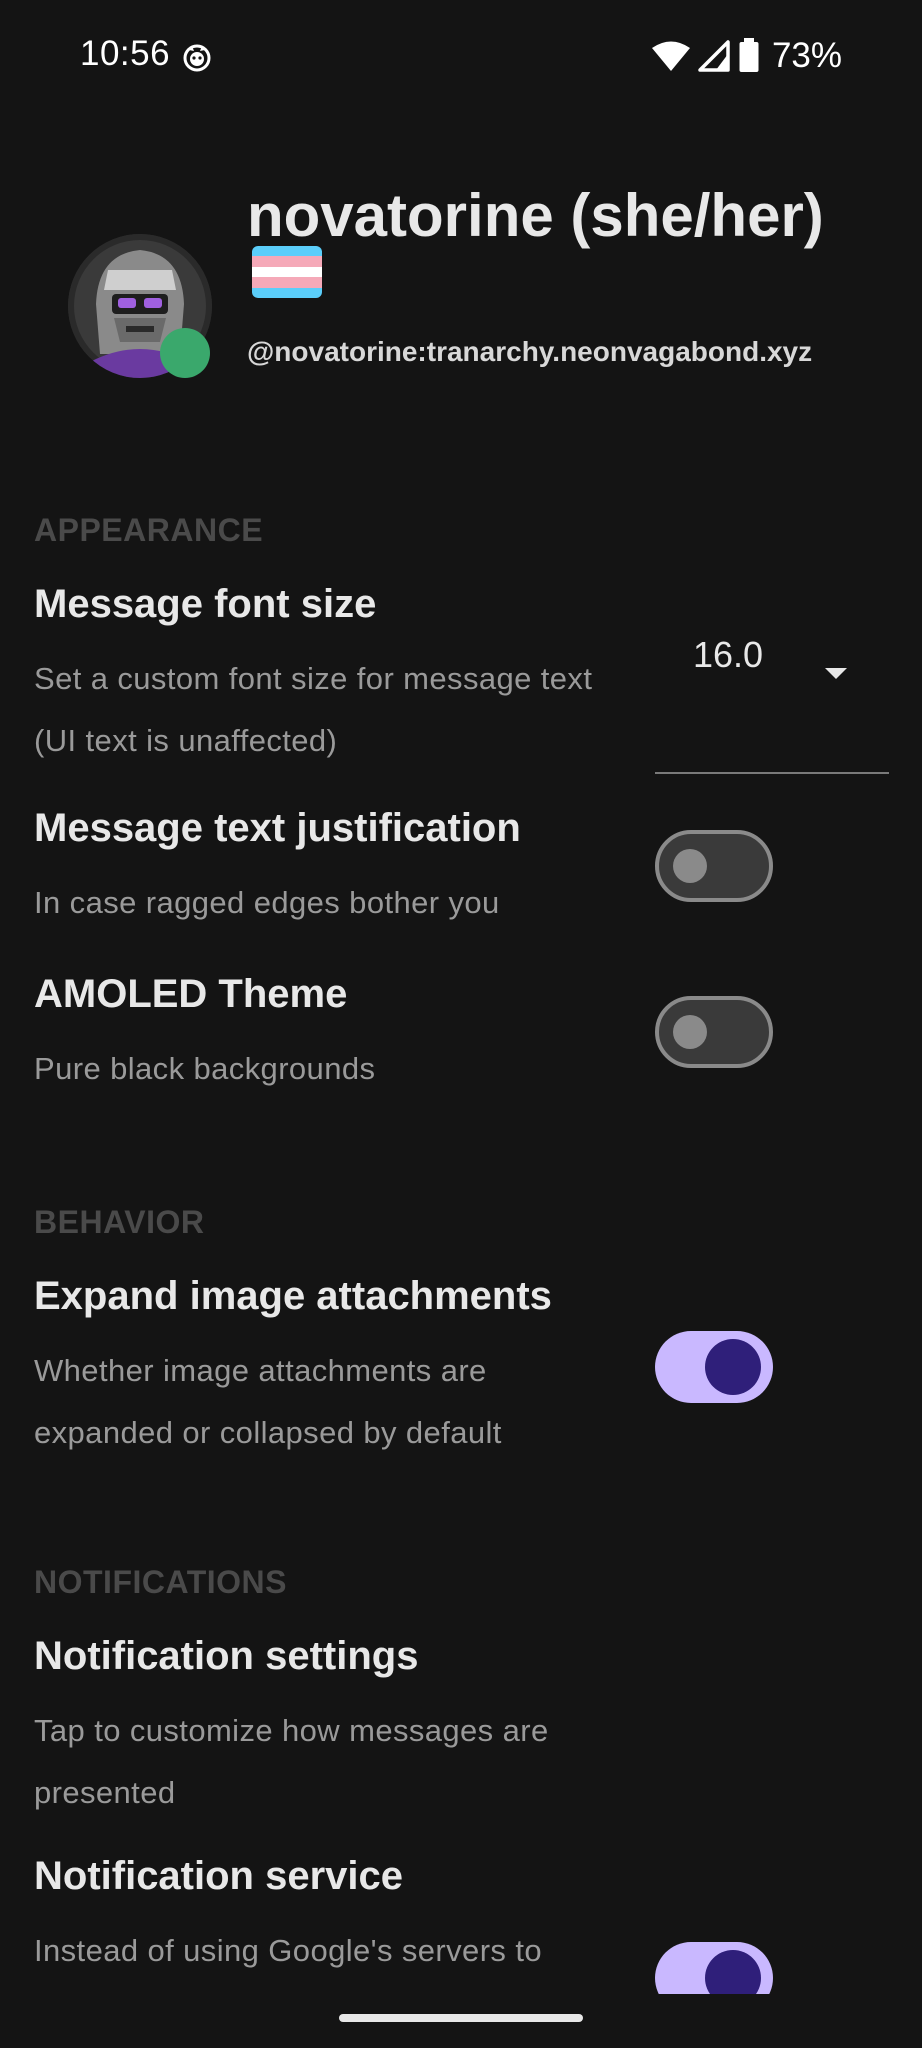 The width and height of the screenshot is (922, 2048). What do you see at coordinates (461, 58) in the screenshot?
I see `status-bar: 10:56 73%` at bounding box center [461, 58].